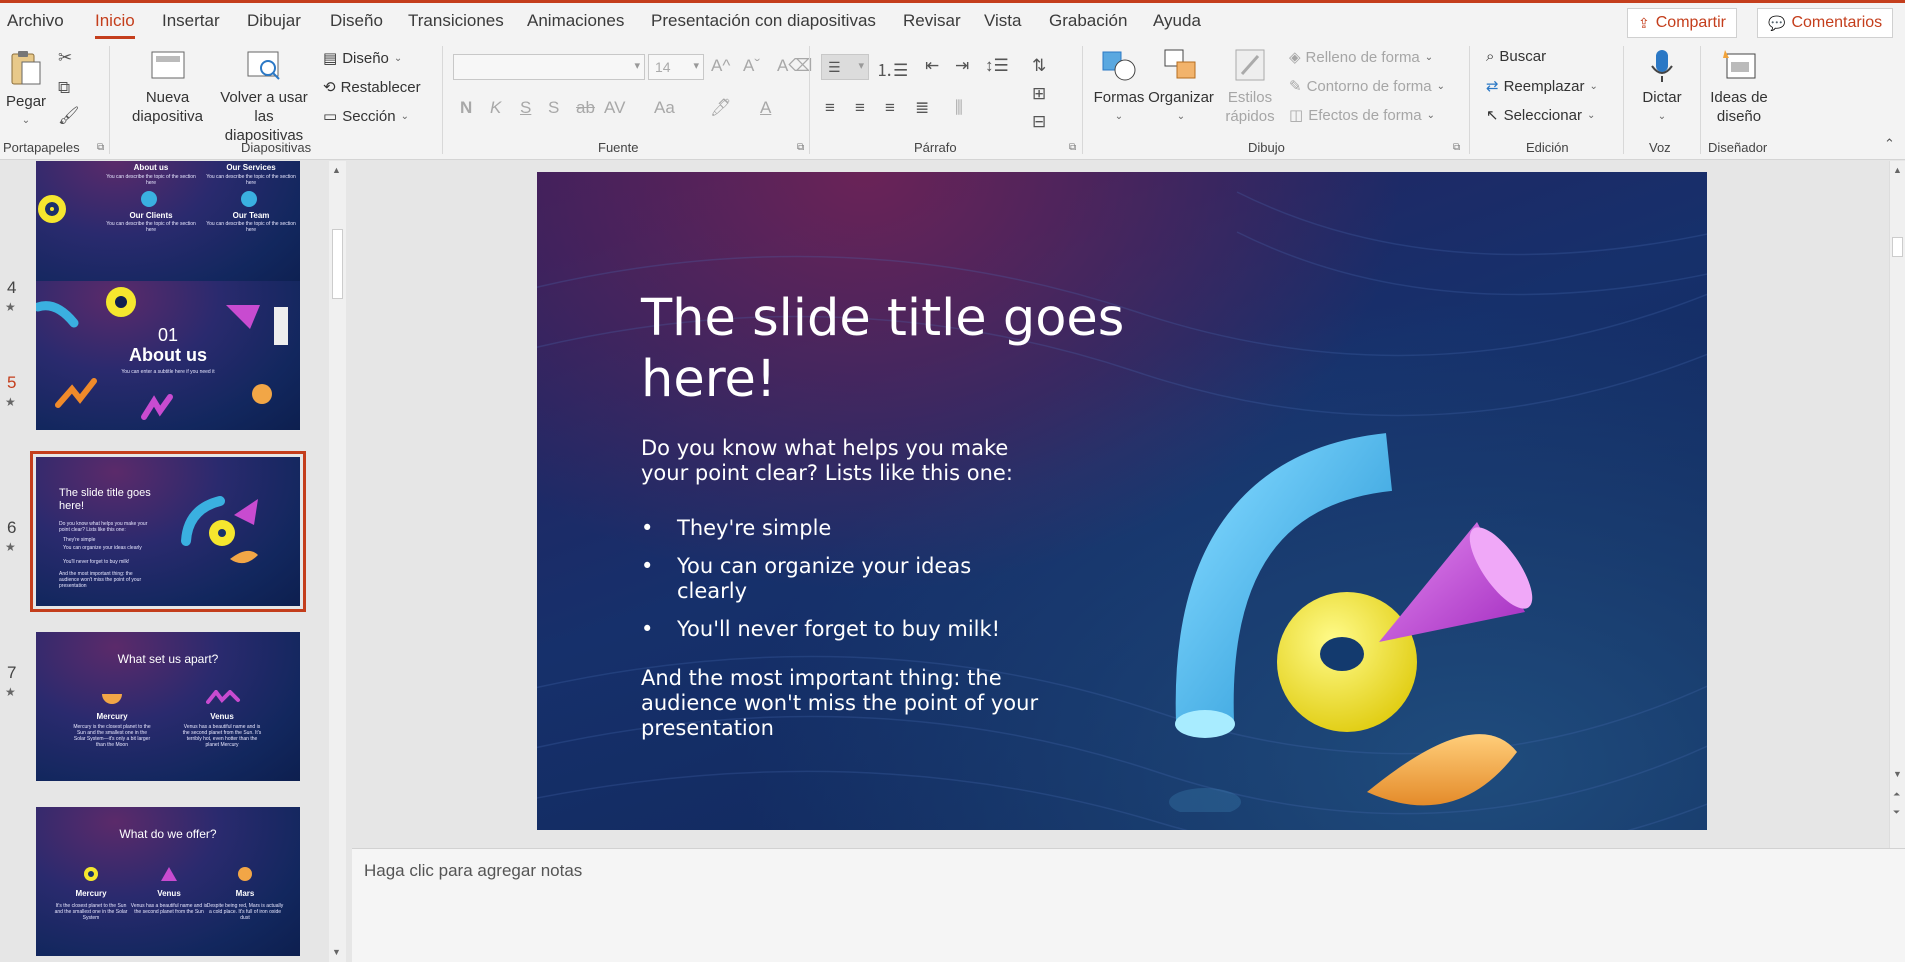 This screenshot has height=962, width=1905. I want to click on shape-outline-button: ✎ Contorno de forma ⌄, so click(1367, 86).